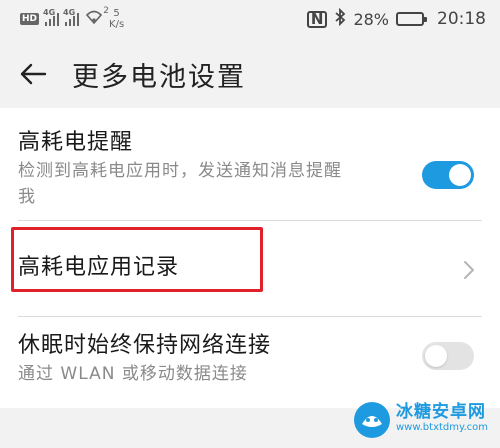 Image resolution: width=500 pixels, height=448 pixels. What do you see at coordinates (116, 13) in the screenshot?
I see `speed-value: 5` at bounding box center [116, 13].